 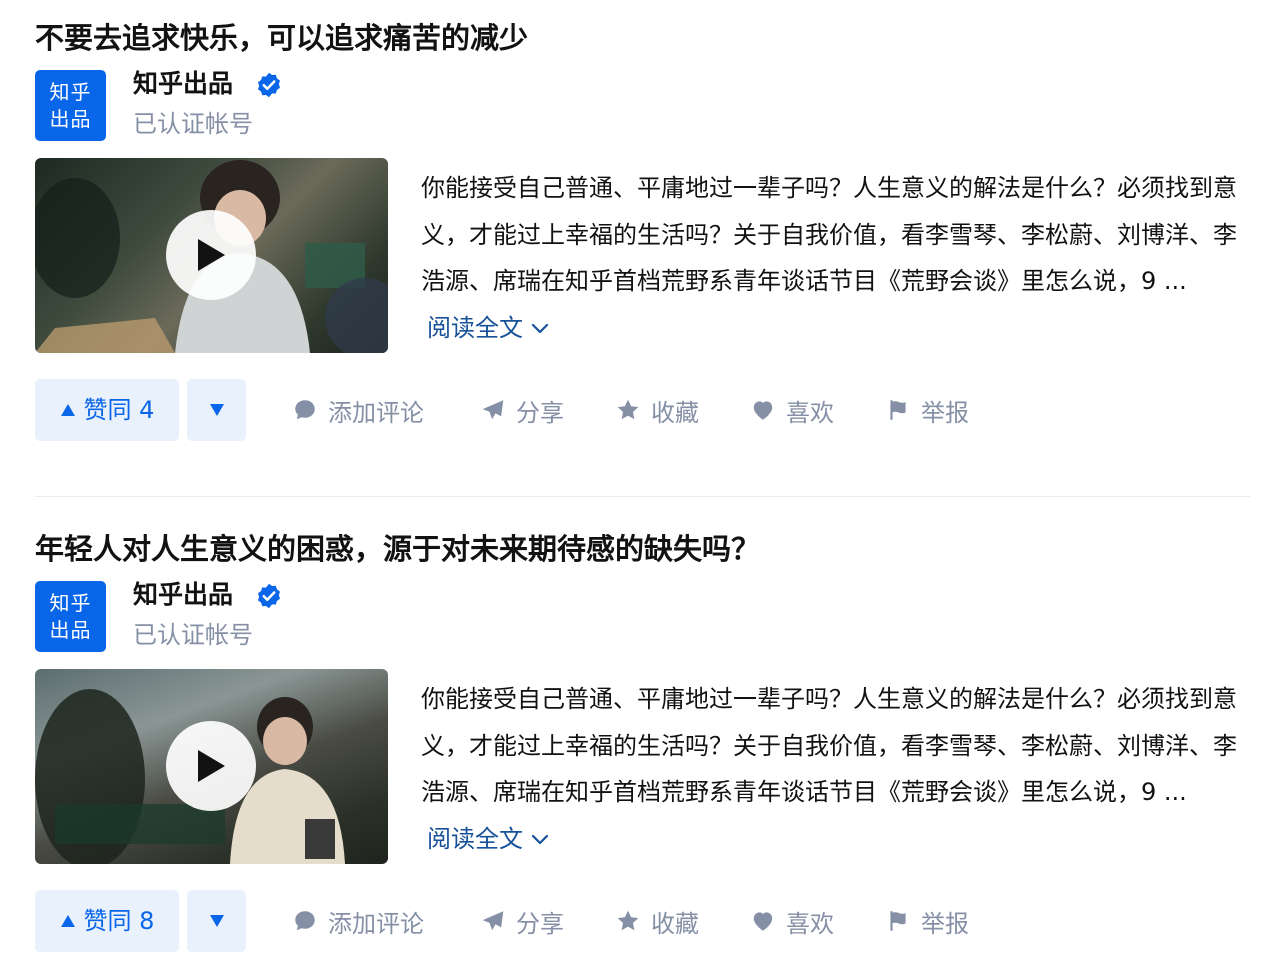 I want to click on vote-up-label: 赞同 4, so click(x=119, y=410).